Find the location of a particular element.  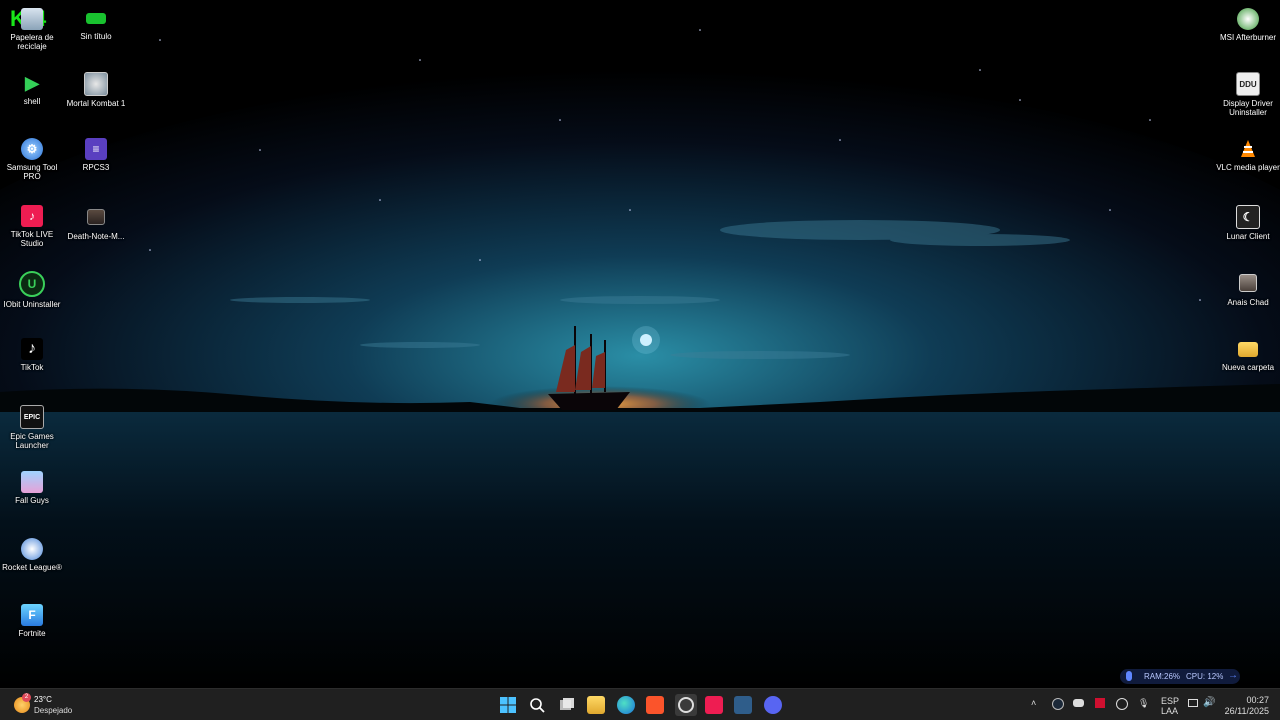

rocket-league-icon is located at coordinates (32, 549).